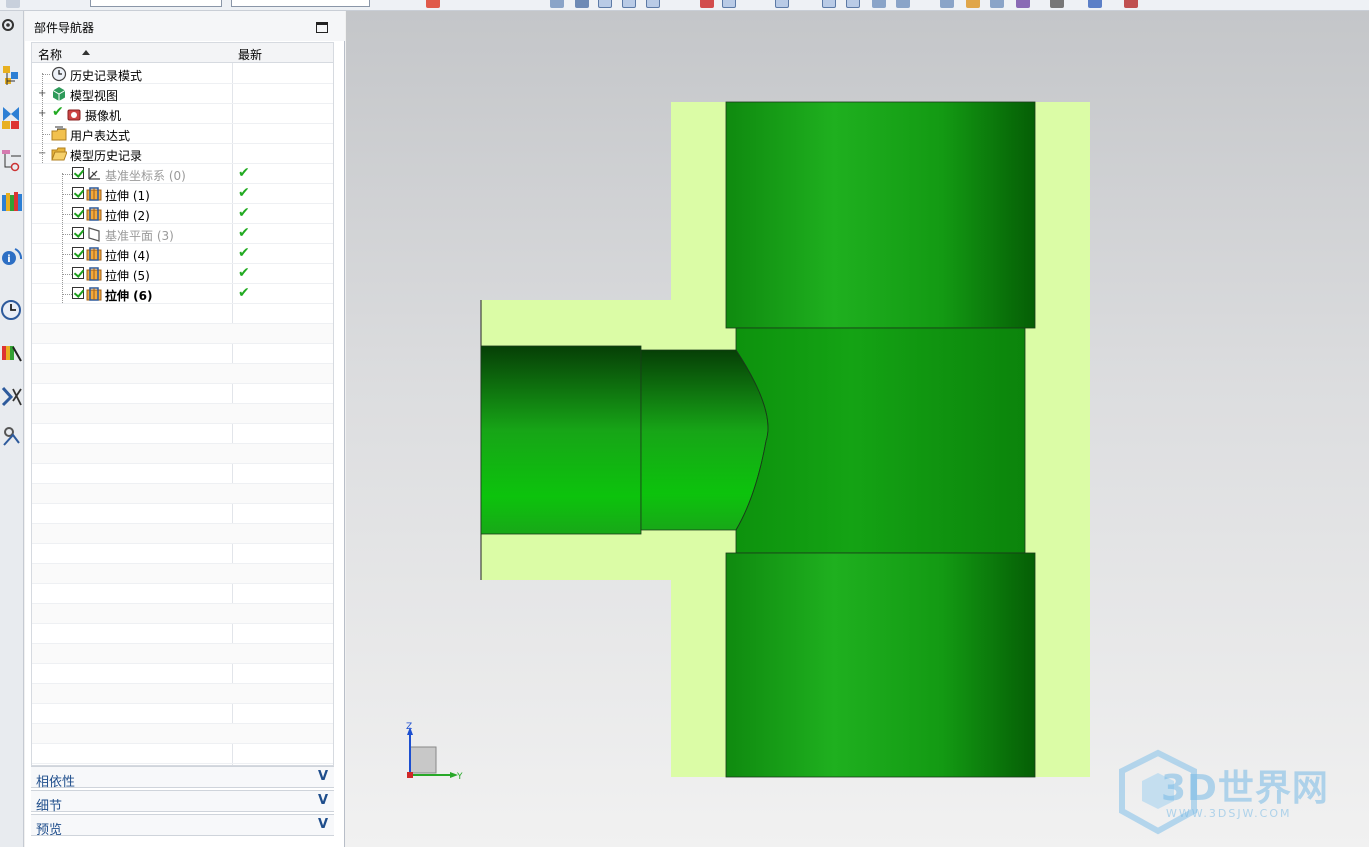 The image size is (1369, 847). I want to click on feature-label: 拉伸 (6), so click(129, 296).